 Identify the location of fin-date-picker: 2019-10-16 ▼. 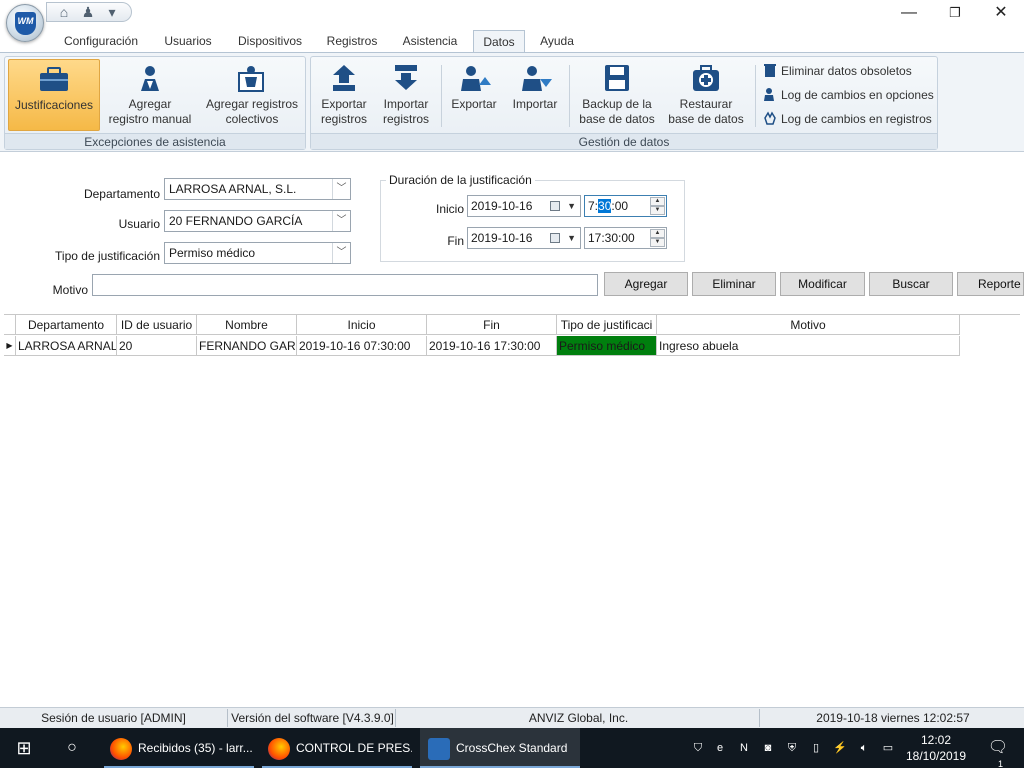
(524, 238).